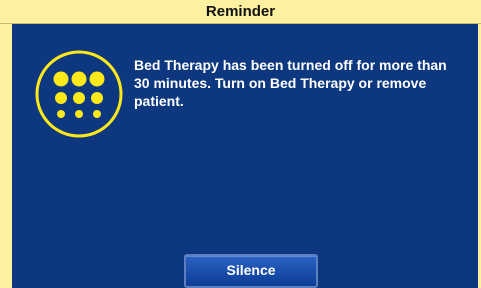 This screenshot has height=288, width=481. I want to click on bed-therapy-dots-icon, so click(79, 94).